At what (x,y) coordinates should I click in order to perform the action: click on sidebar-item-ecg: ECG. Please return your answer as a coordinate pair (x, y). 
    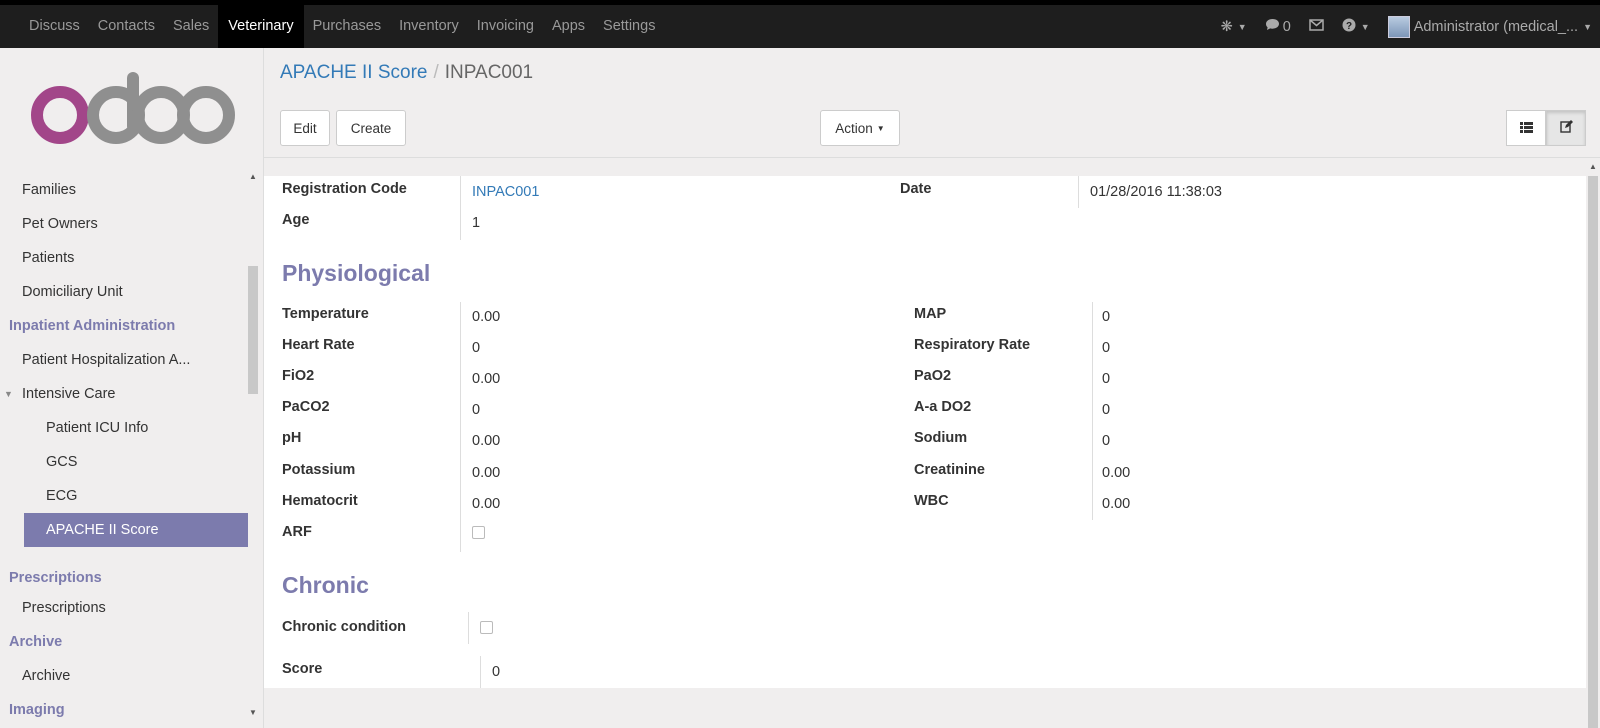
    Looking at the image, I should click on (124, 496).